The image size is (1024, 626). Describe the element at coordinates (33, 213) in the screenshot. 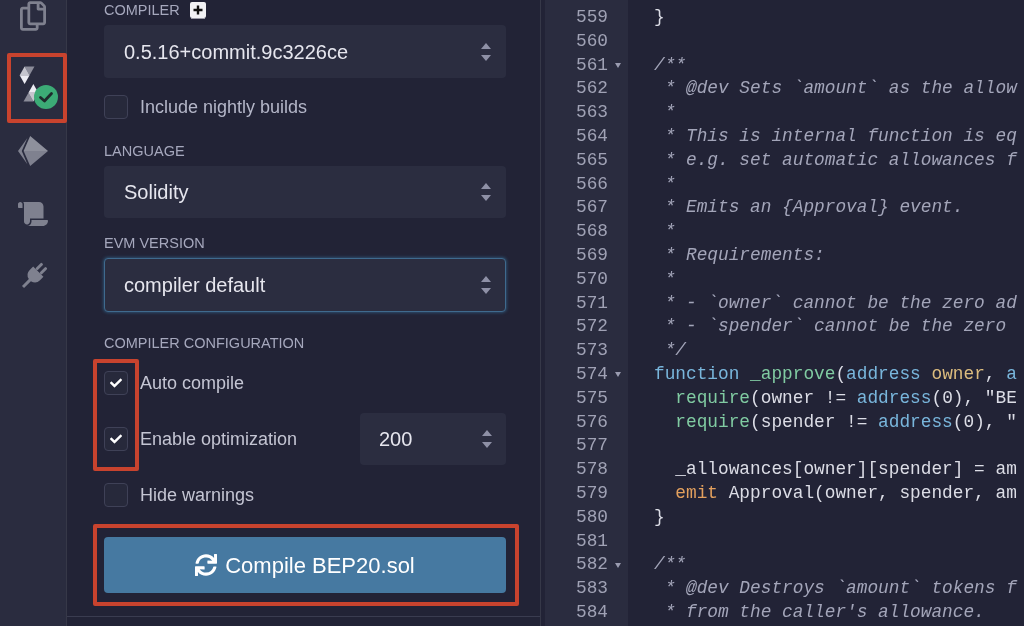

I see `scroll-icon` at that location.